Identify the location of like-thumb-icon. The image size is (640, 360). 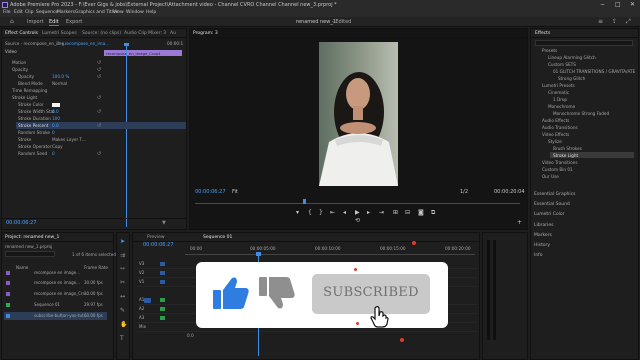
(231, 294).